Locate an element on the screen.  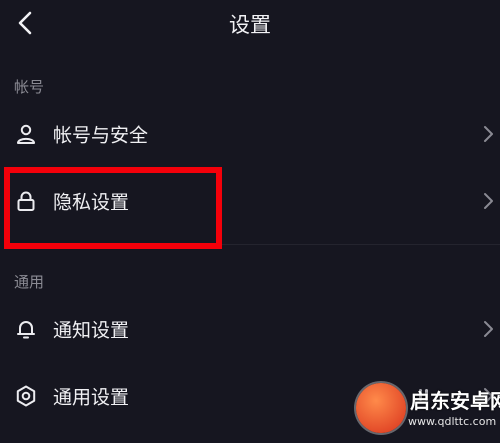
settings-item-notifications: 通知设置 is located at coordinates (250, 329).